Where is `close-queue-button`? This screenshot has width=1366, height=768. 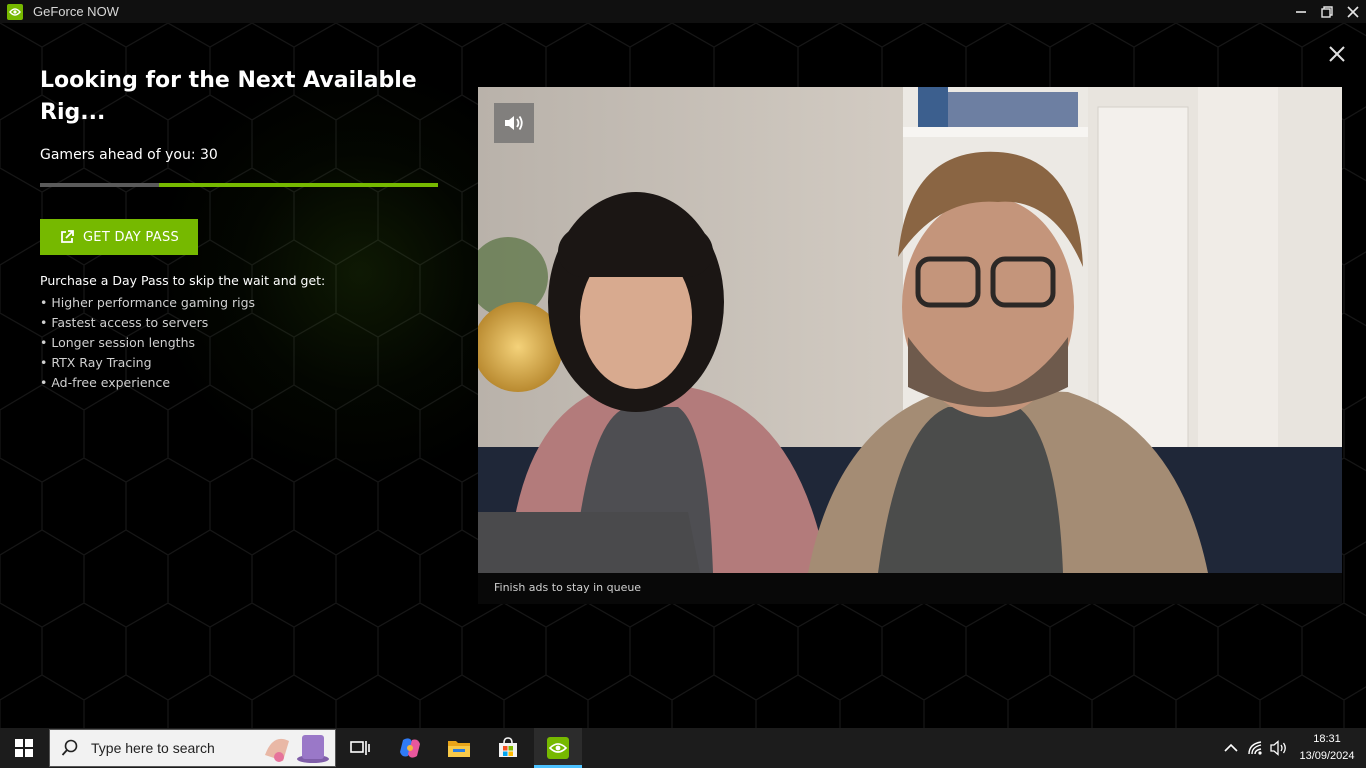 close-queue-button is located at coordinates (1337, 54).